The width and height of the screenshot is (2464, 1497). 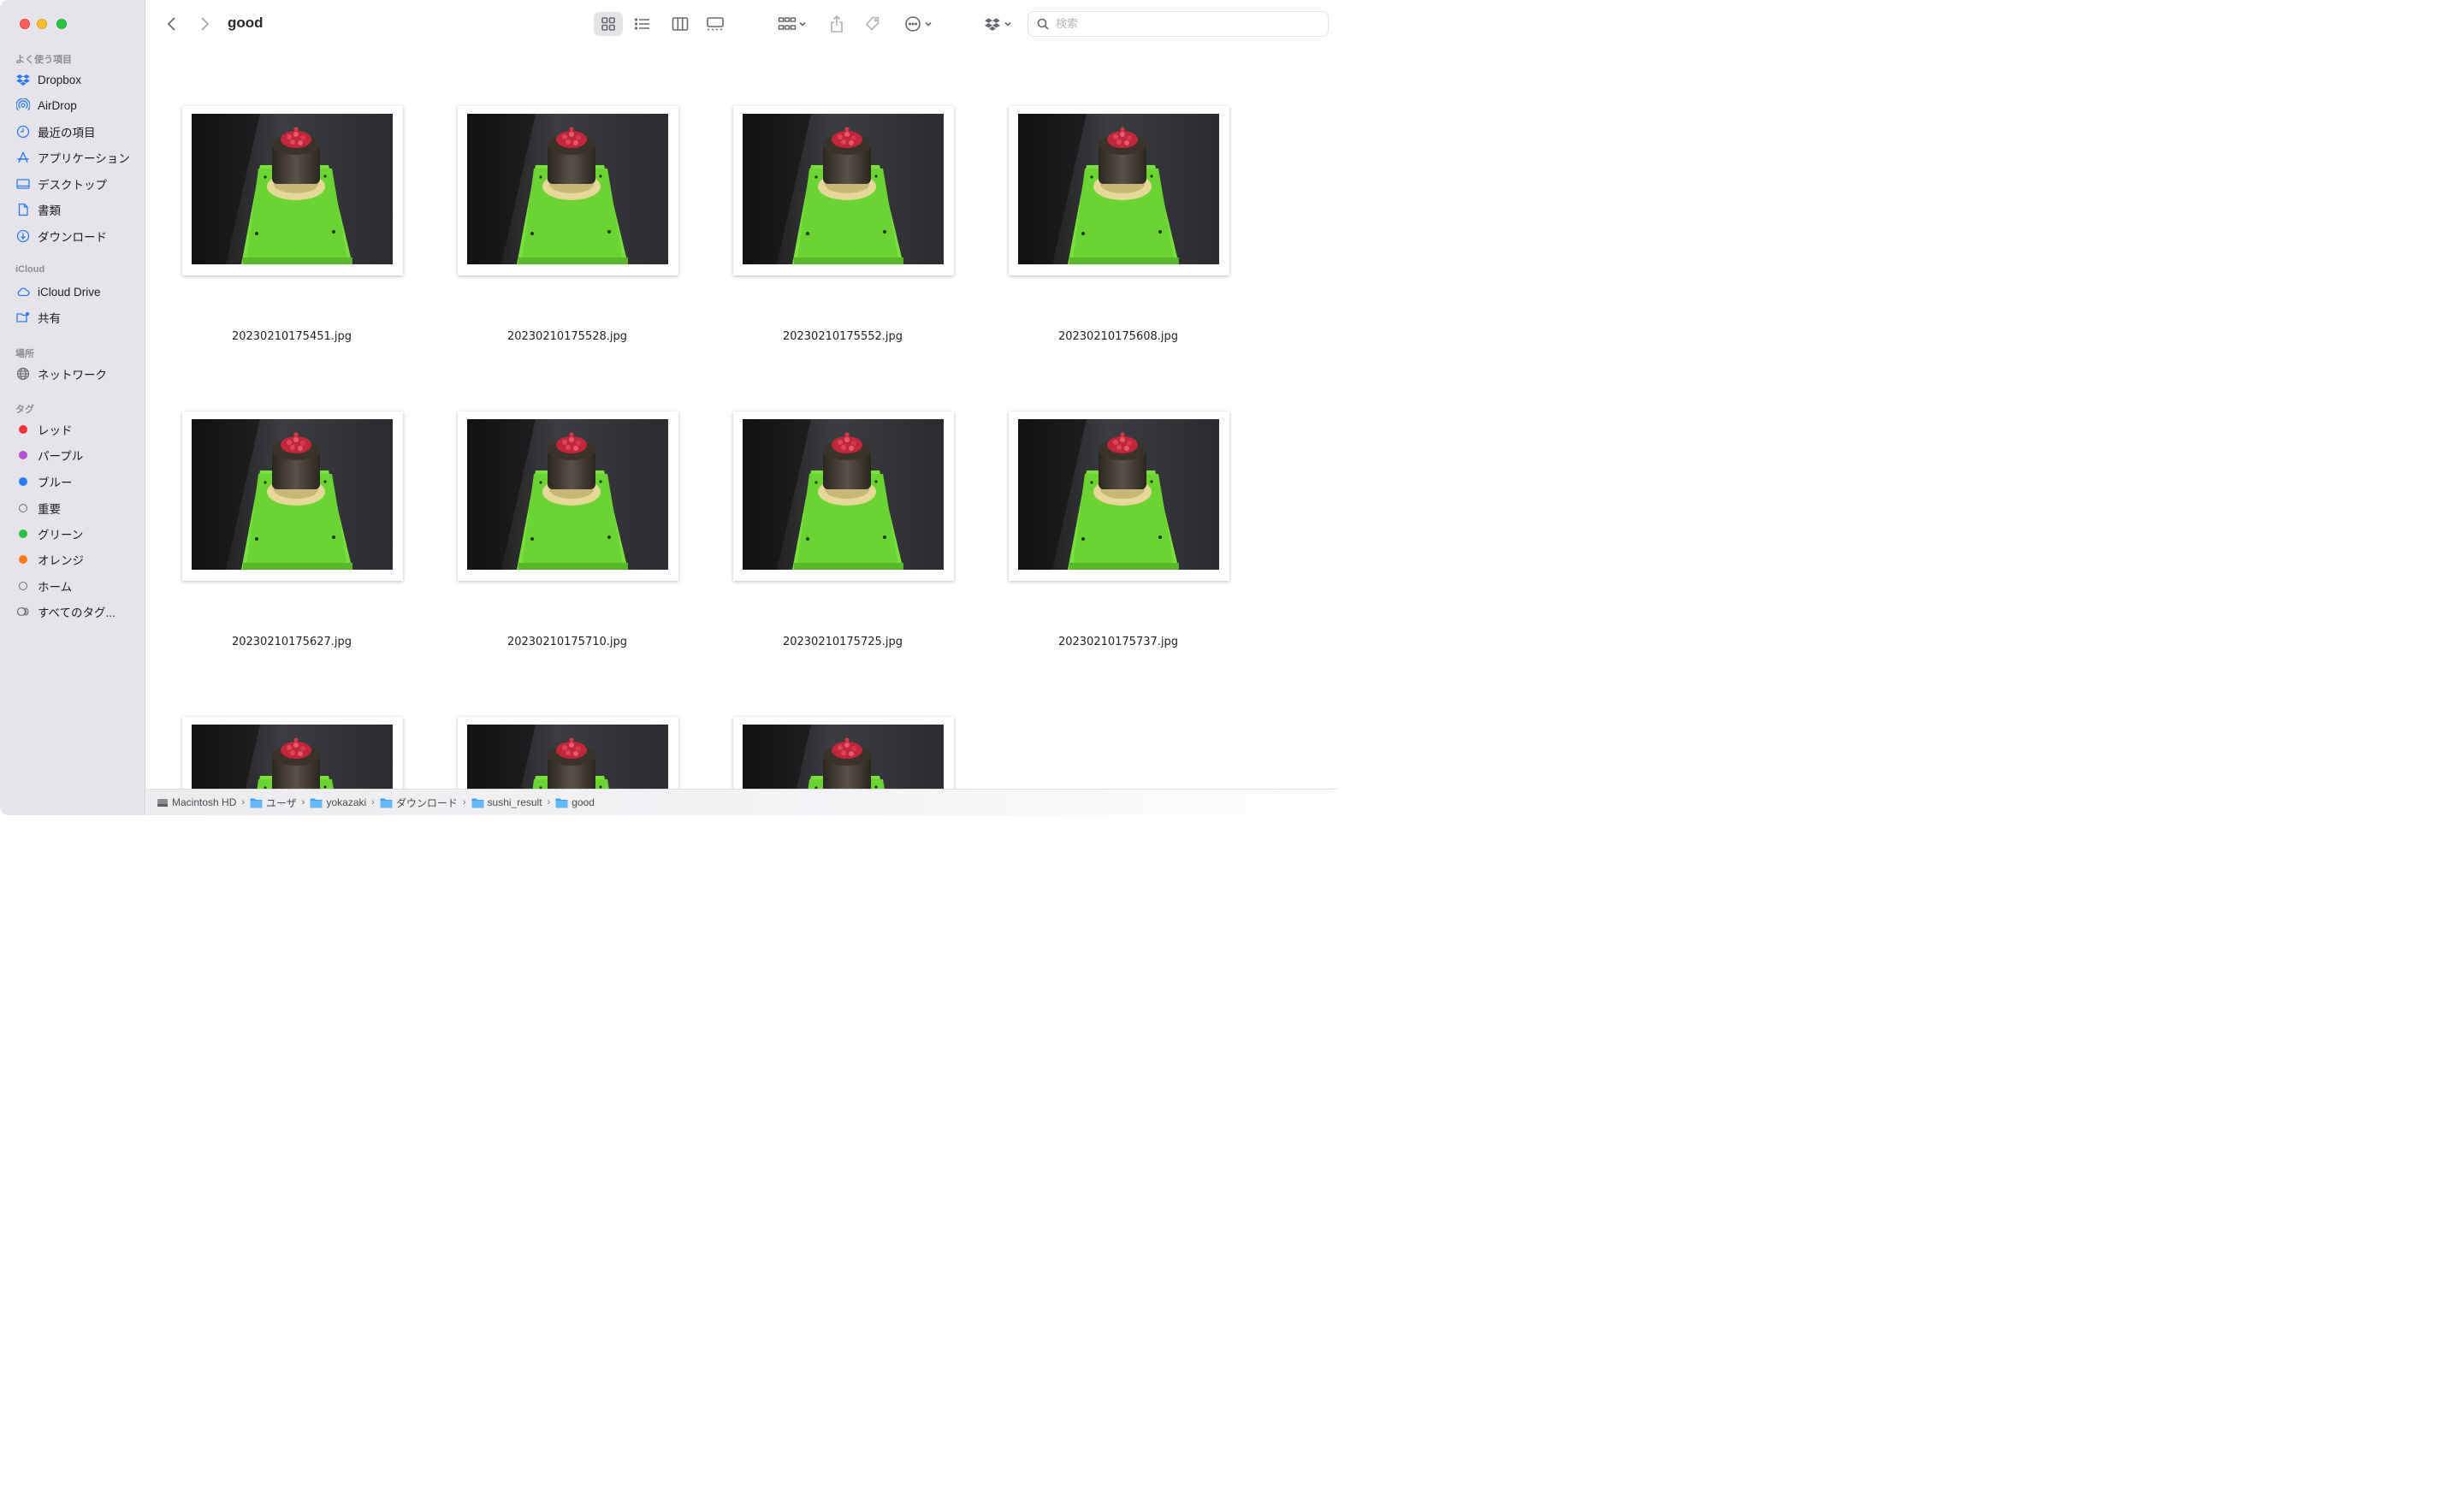 What do you see at coordinates (842, 642) in the screenshot?
I see `file-name-label: 20230210175725.jpg` at bounding box center [842, 642].